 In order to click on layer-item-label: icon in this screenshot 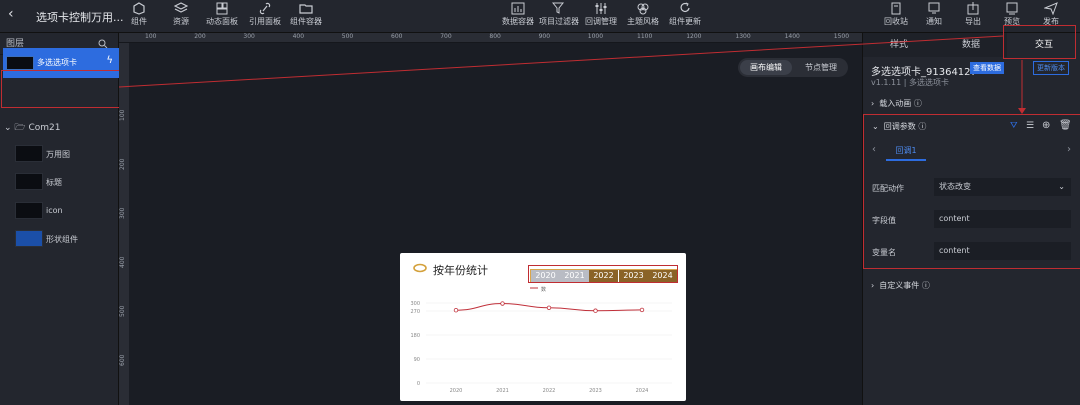, I will do `click(54, 210)`.